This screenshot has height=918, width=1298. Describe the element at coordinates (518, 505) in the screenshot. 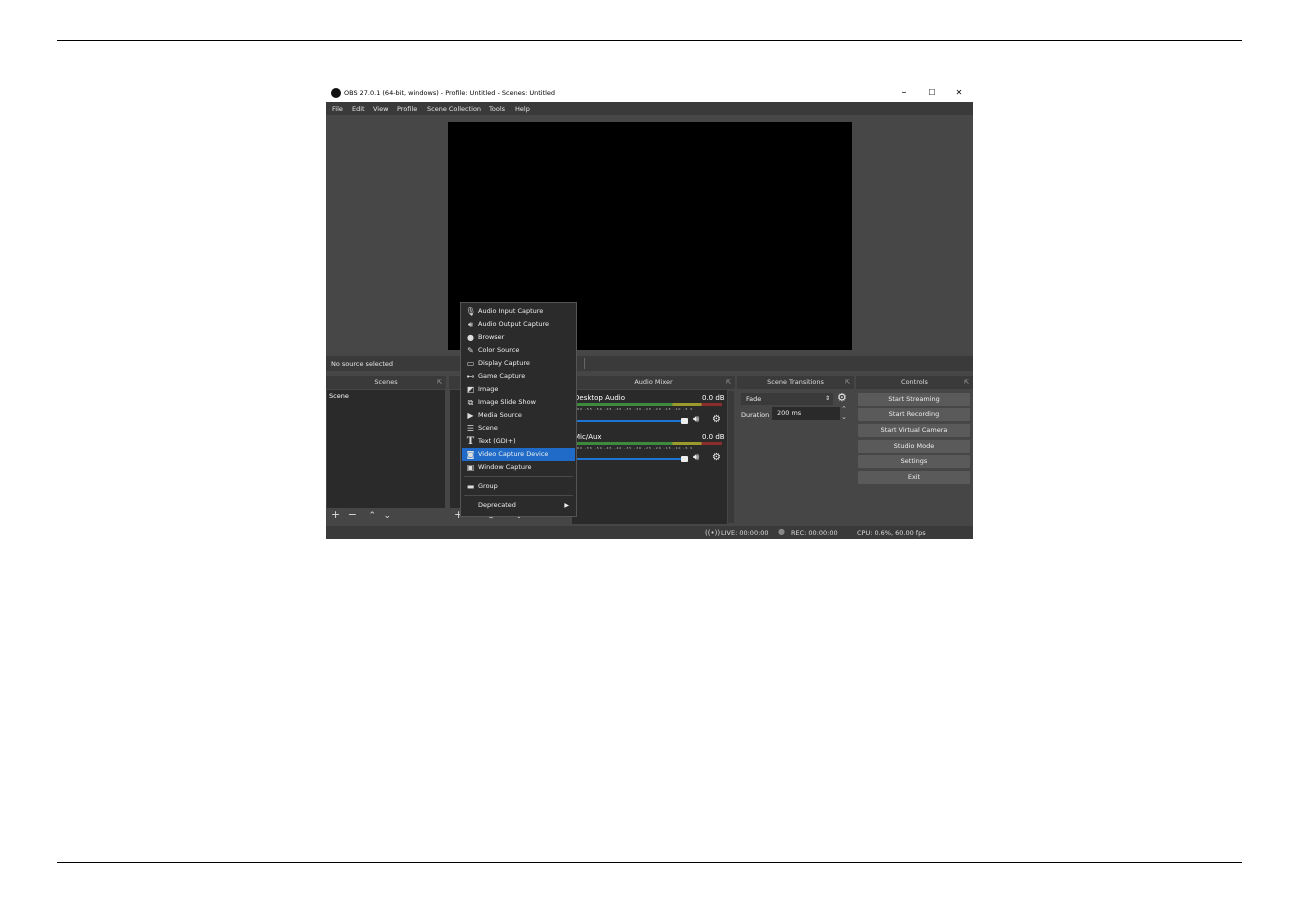

I see `menu-item-deprecated: Deprecated ▶` at that location.